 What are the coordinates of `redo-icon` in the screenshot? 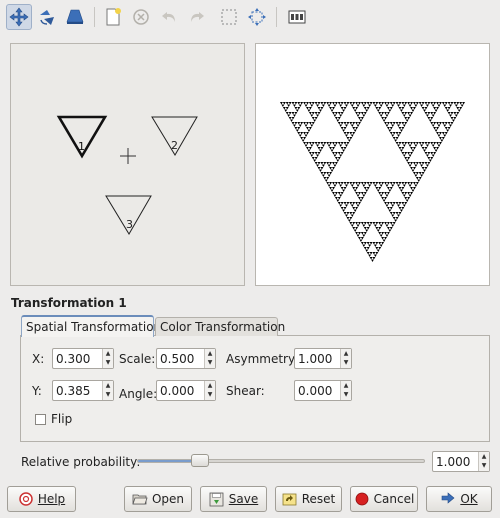 It's located at (197, 17).